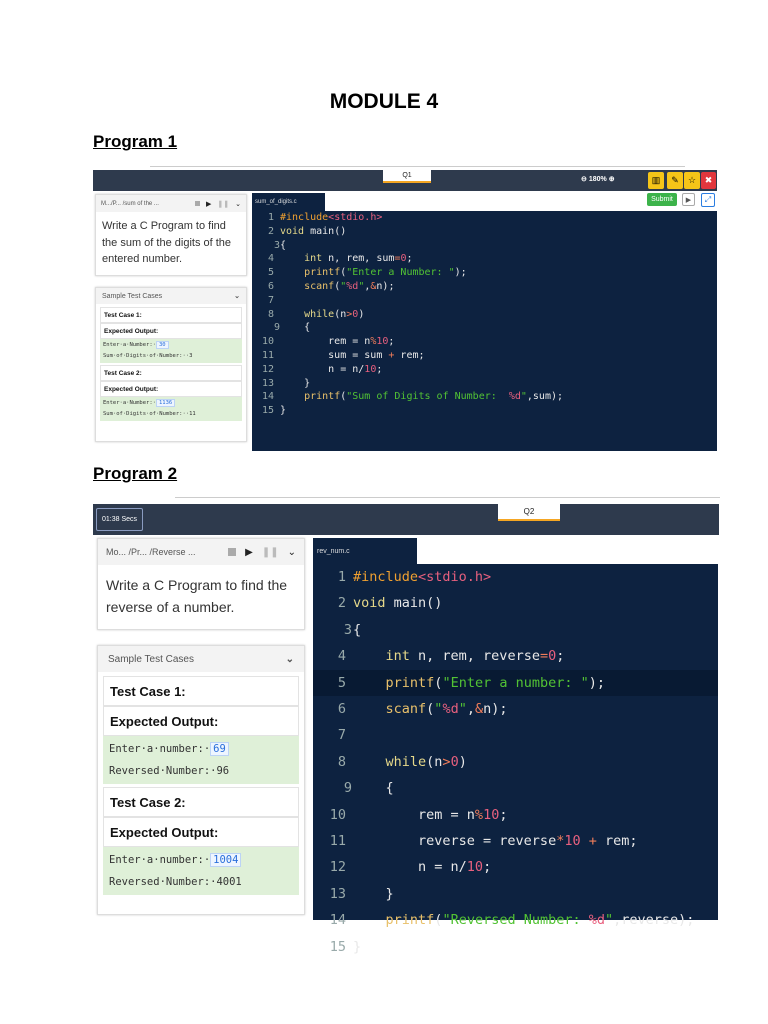 The image size is (768, 1024). What do you see at coordinates (160, 749) in the screenshot?
I see `output-text: Enter·a·number:·` at bounding box center [160, 749].